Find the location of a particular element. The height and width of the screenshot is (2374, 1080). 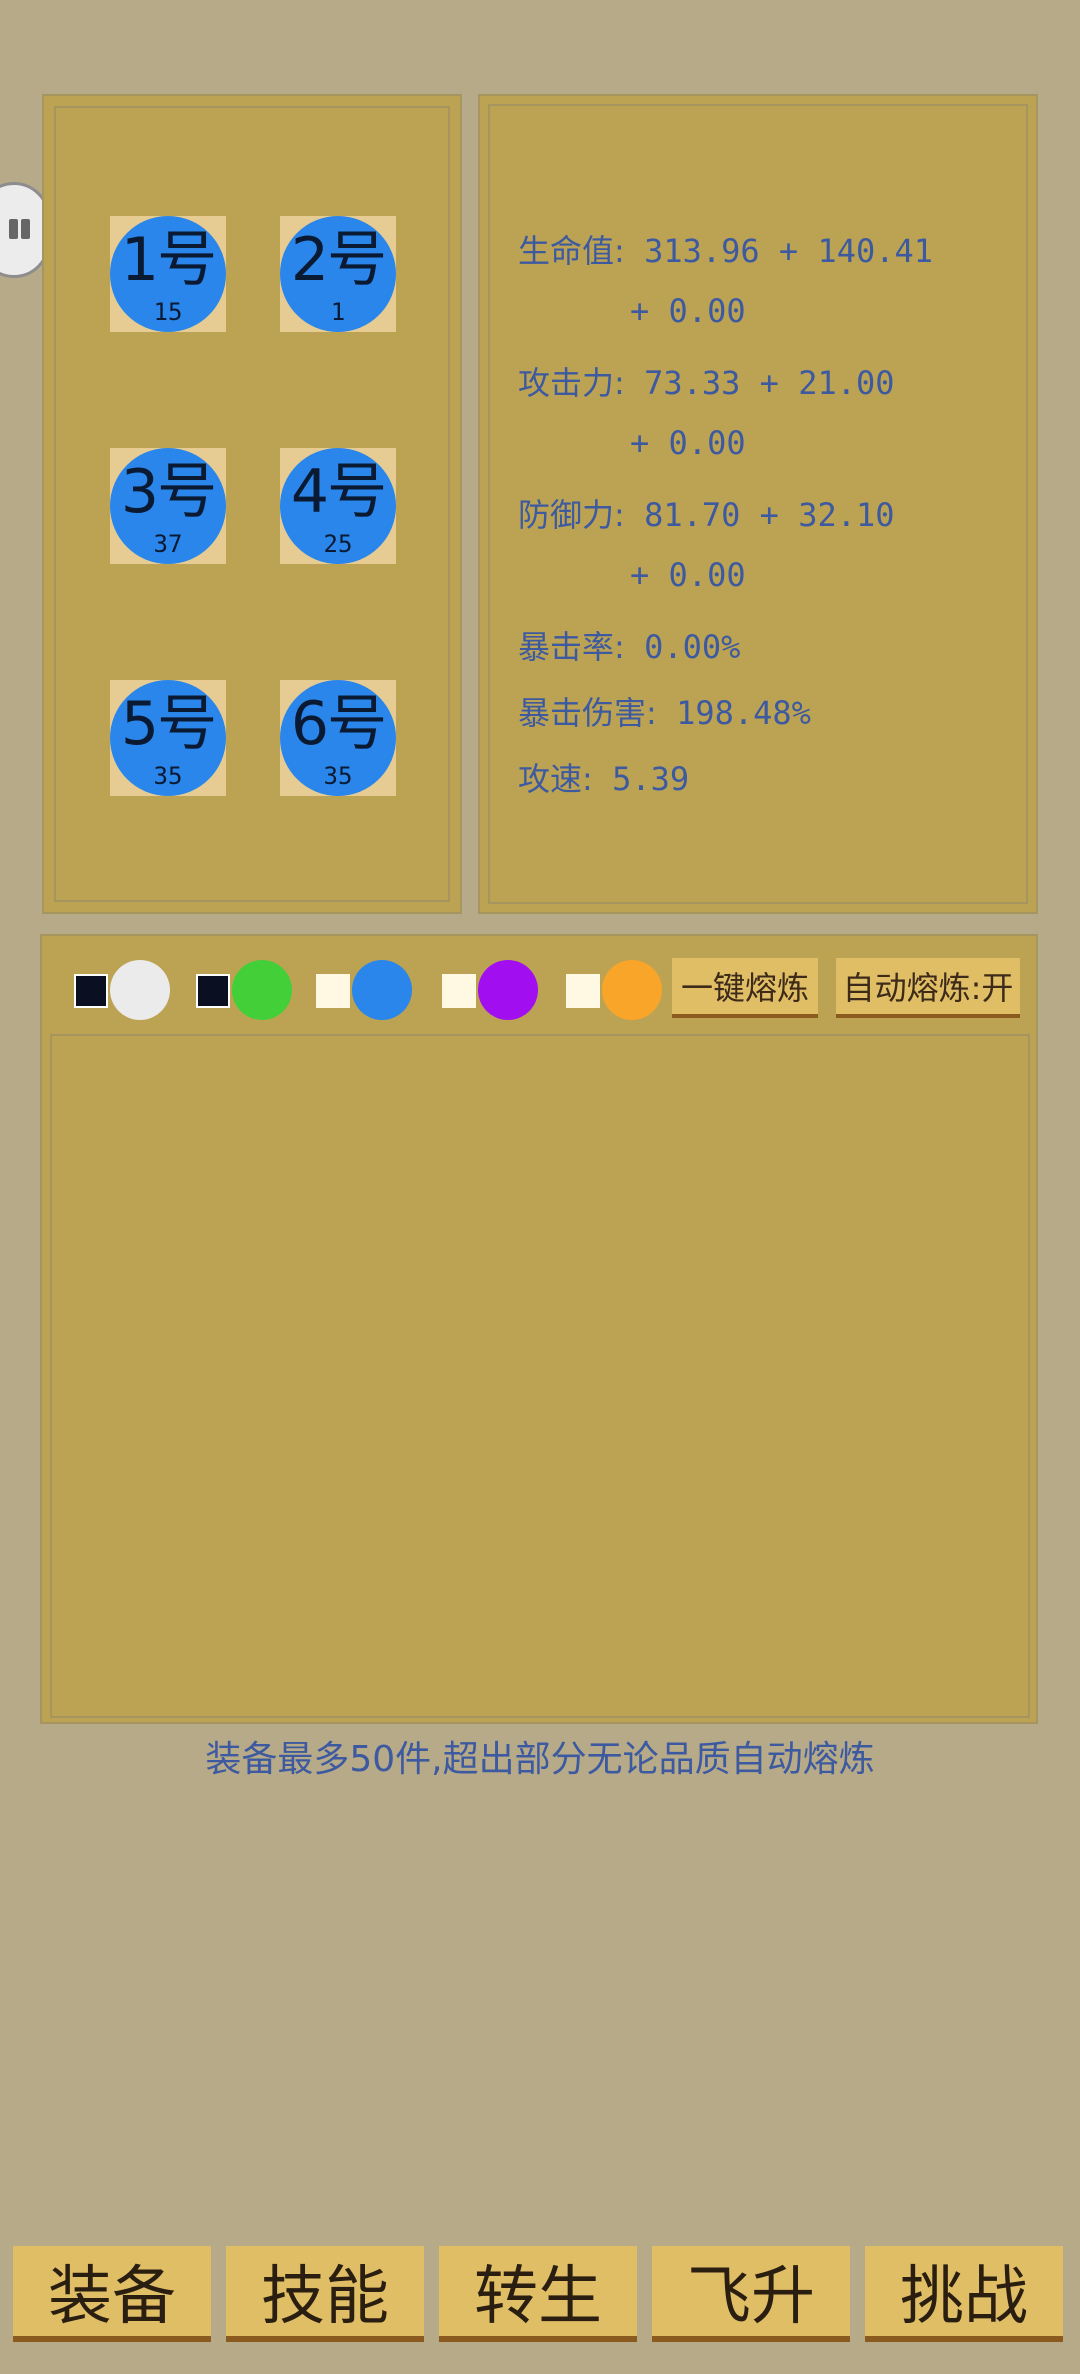

character-slot-2: 2号 1 is located at coordinates (338, 274).